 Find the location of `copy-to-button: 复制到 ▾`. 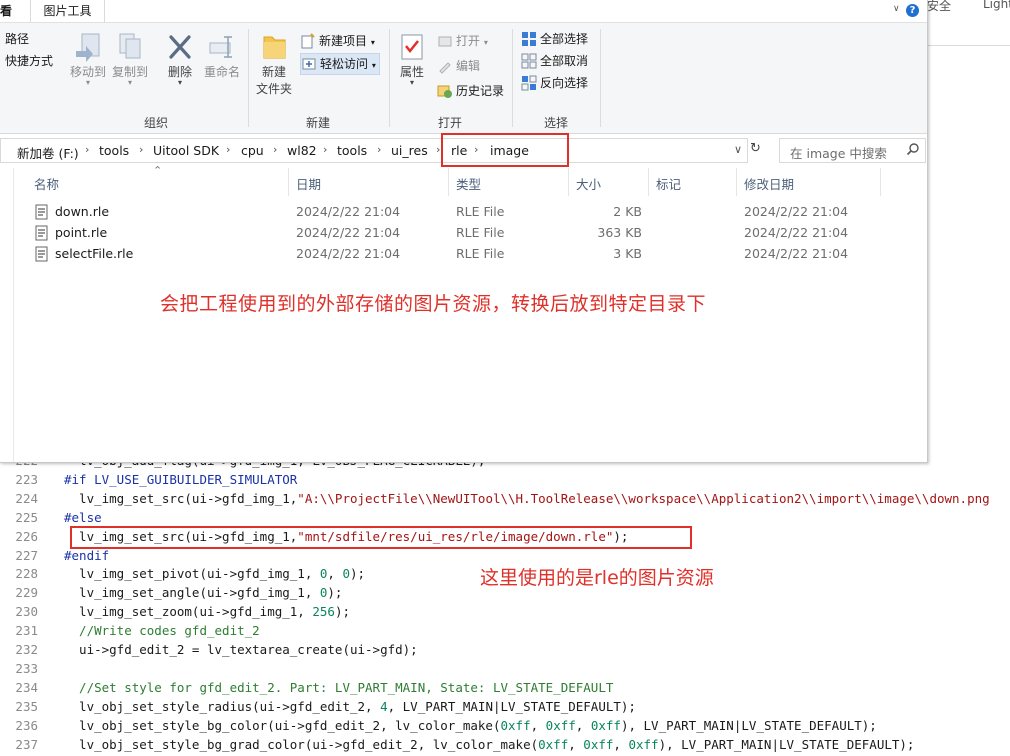

copy-to-button: 复制到 ▾ is located at coordinates (130, 59).